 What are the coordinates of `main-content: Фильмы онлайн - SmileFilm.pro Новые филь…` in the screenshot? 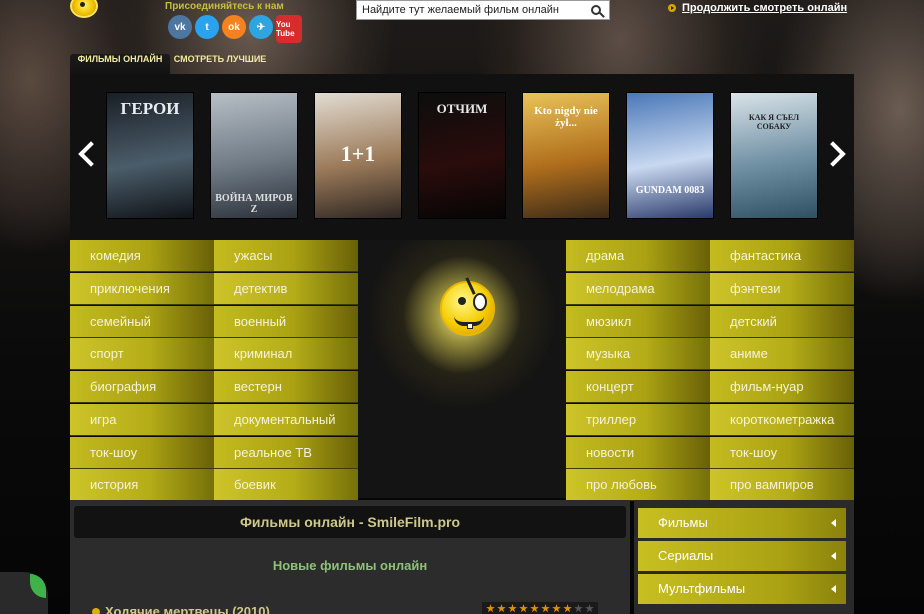 It's located at (350, 557).